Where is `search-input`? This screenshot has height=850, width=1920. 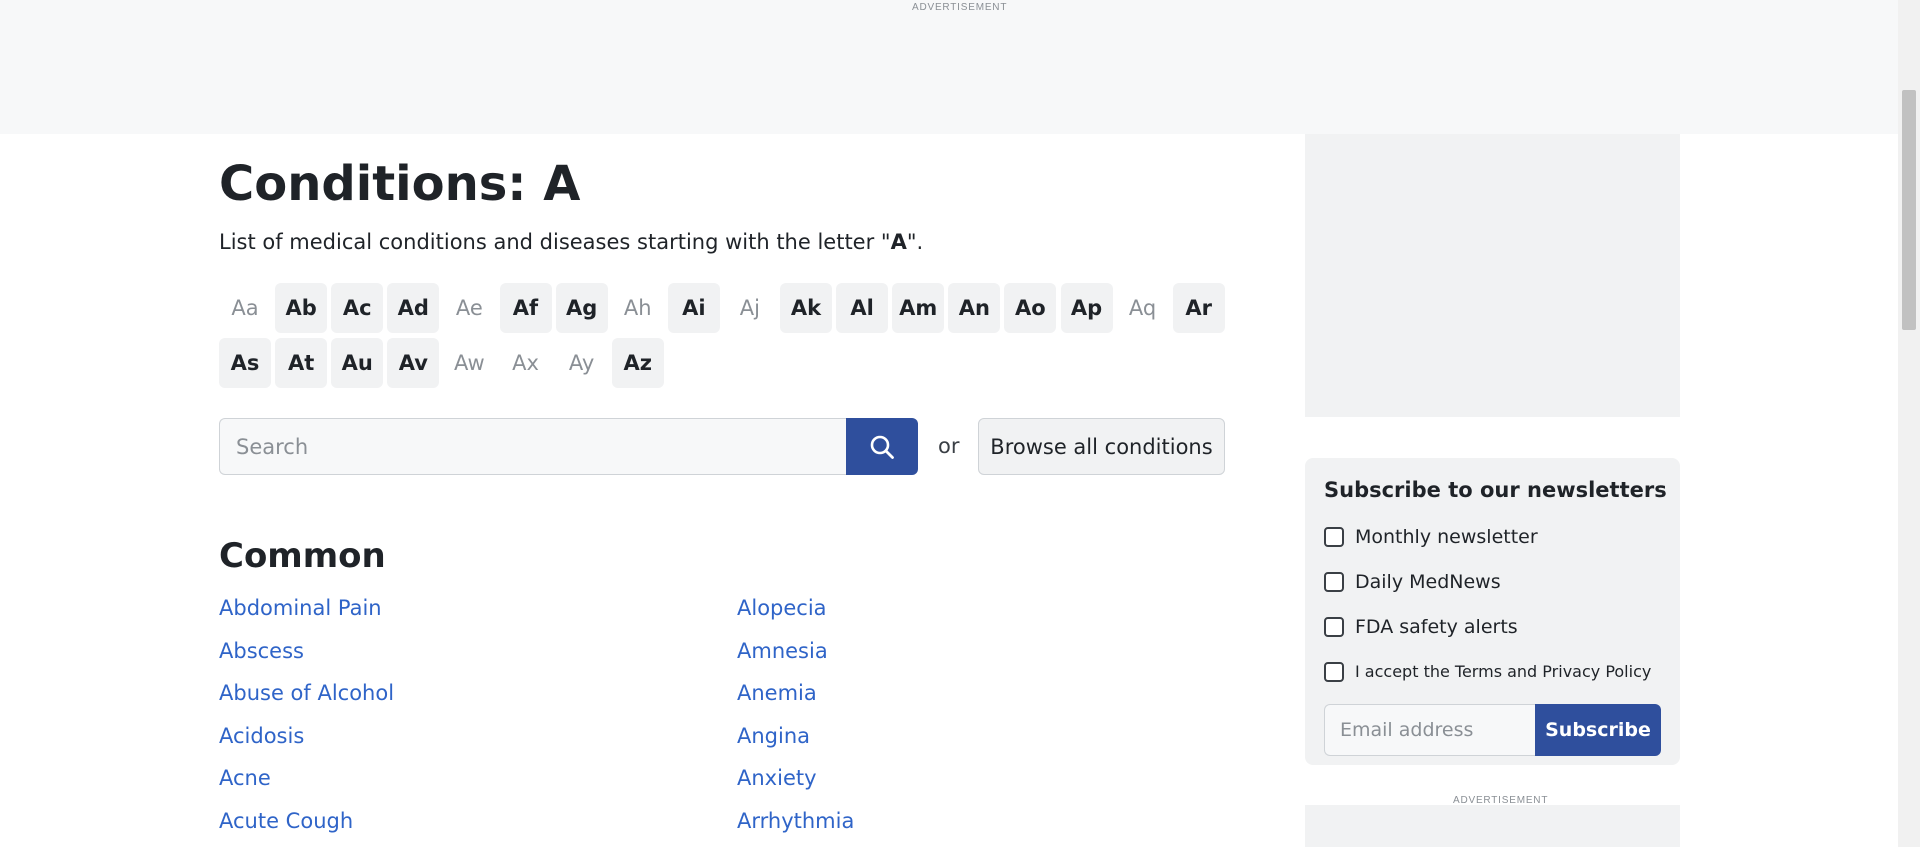
search-input is located at coordinates (533, 446).